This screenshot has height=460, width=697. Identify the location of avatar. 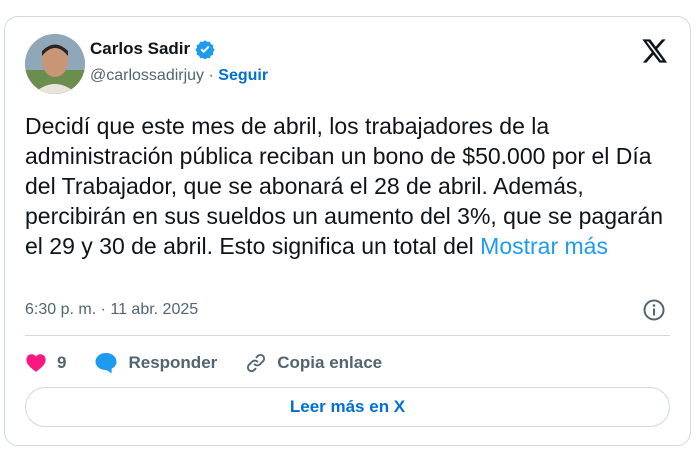
(55, 64).